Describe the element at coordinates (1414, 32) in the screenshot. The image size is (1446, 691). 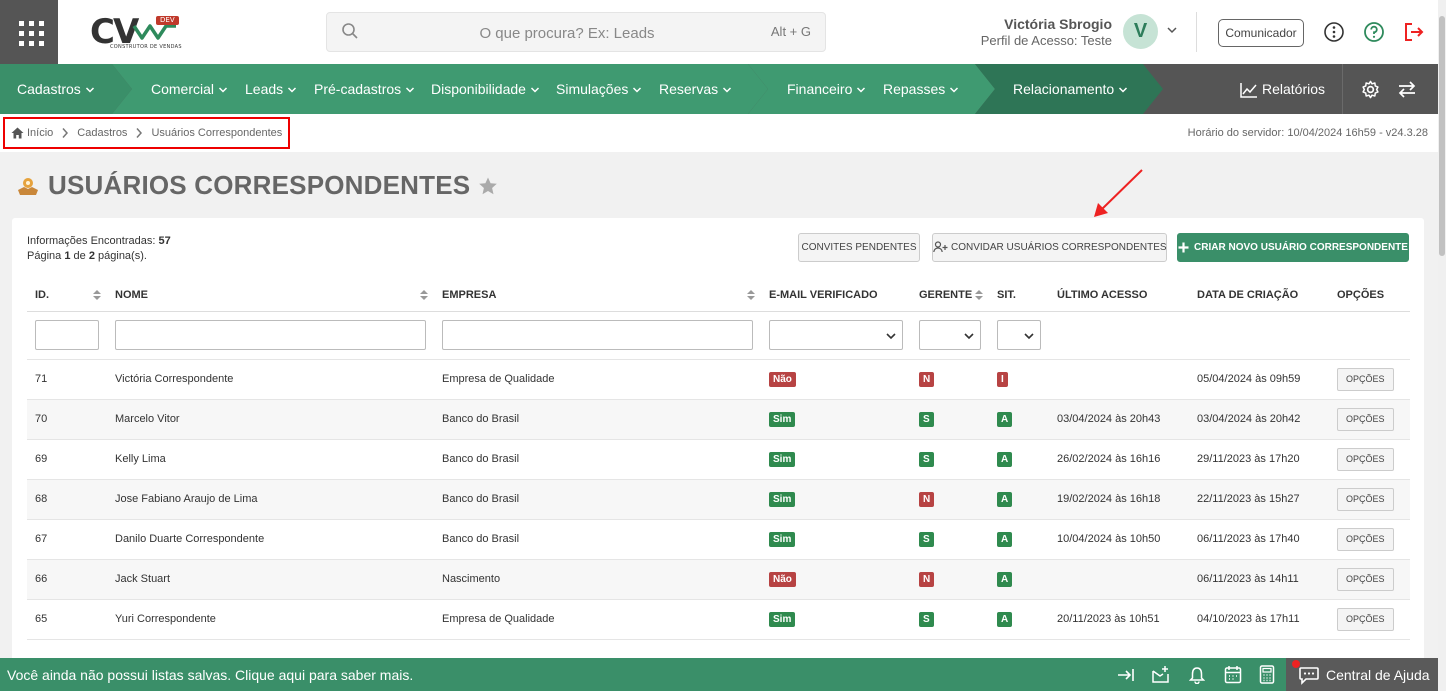
I see `logout-icon` at that location.